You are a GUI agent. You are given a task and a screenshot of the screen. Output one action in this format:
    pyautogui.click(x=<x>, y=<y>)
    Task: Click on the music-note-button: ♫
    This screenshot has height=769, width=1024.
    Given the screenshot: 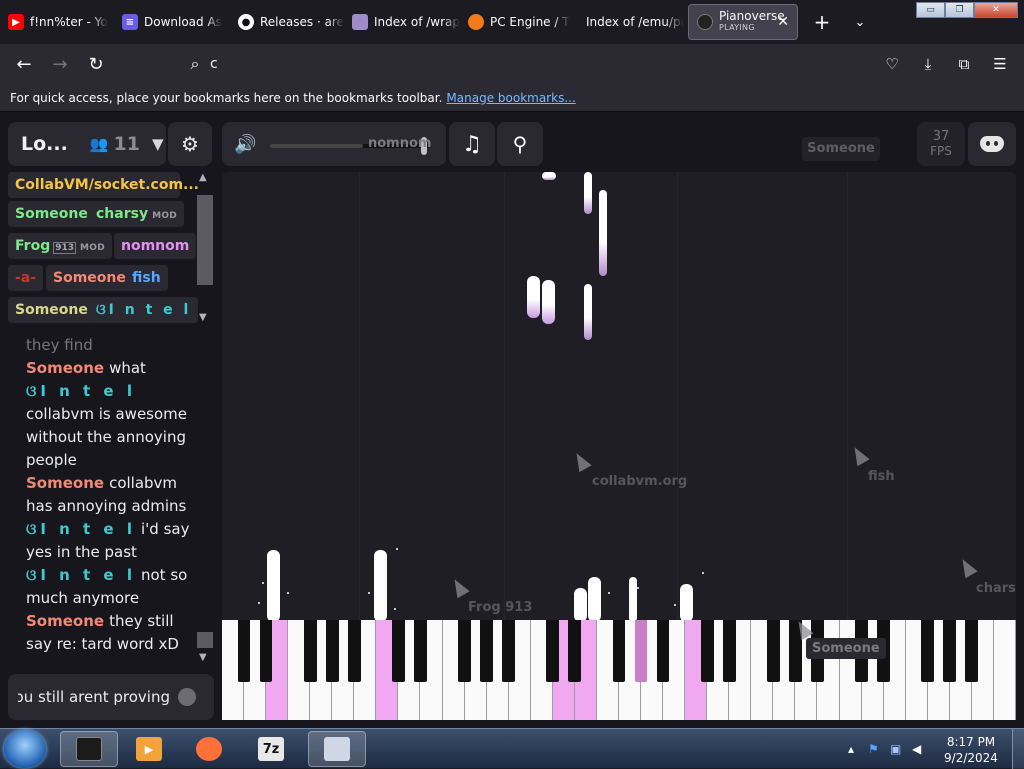 What is the action you would take?
    pyautogui.click(x=472, y=144)
    